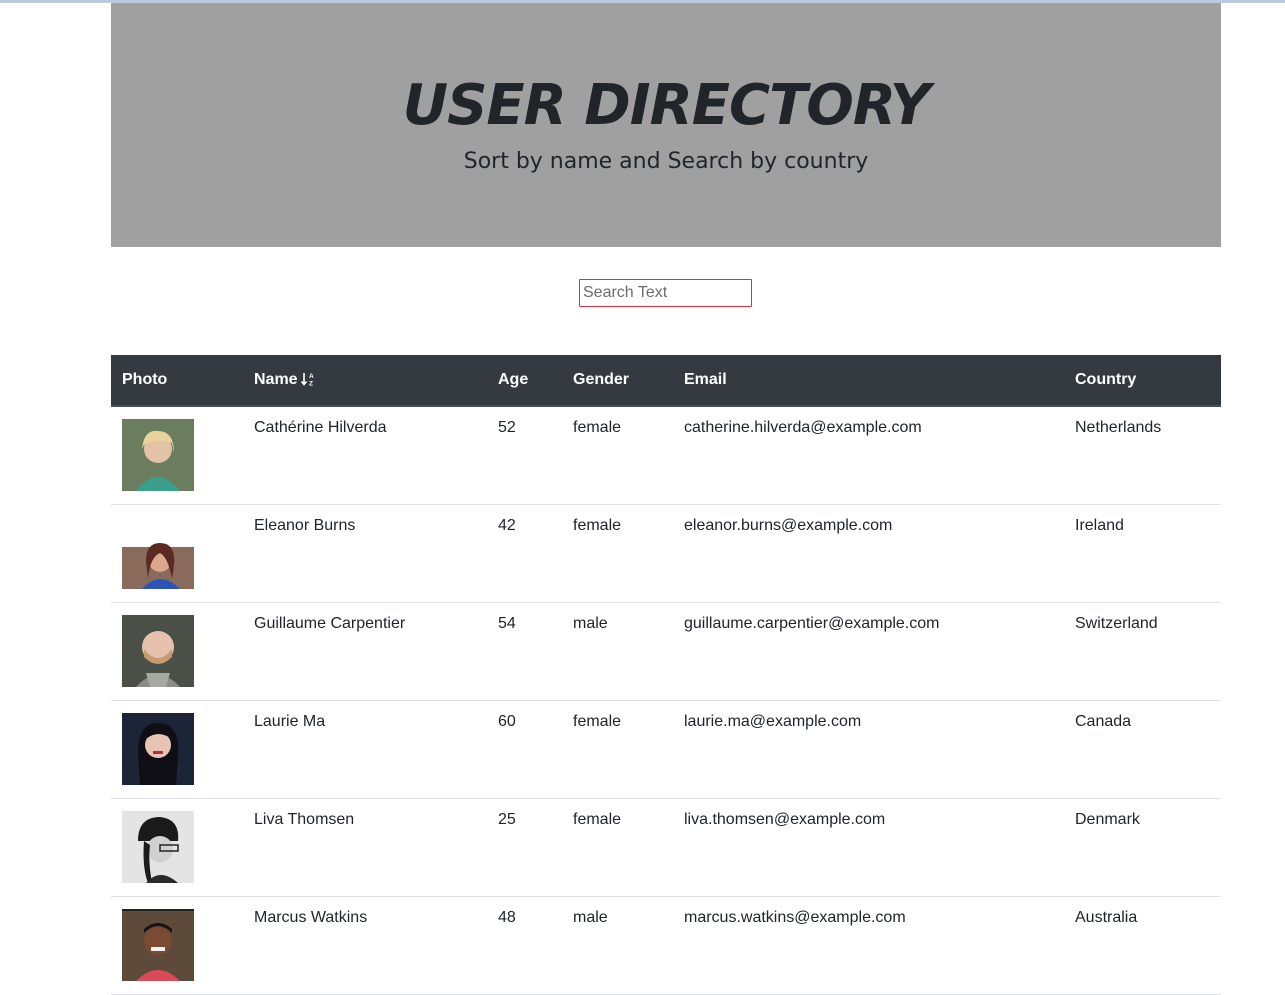  What do you see at coordinates (308, 380) in the screenshot?
I see `sort-alpha-down-icon: AZ` at bounding box center [308, 380].